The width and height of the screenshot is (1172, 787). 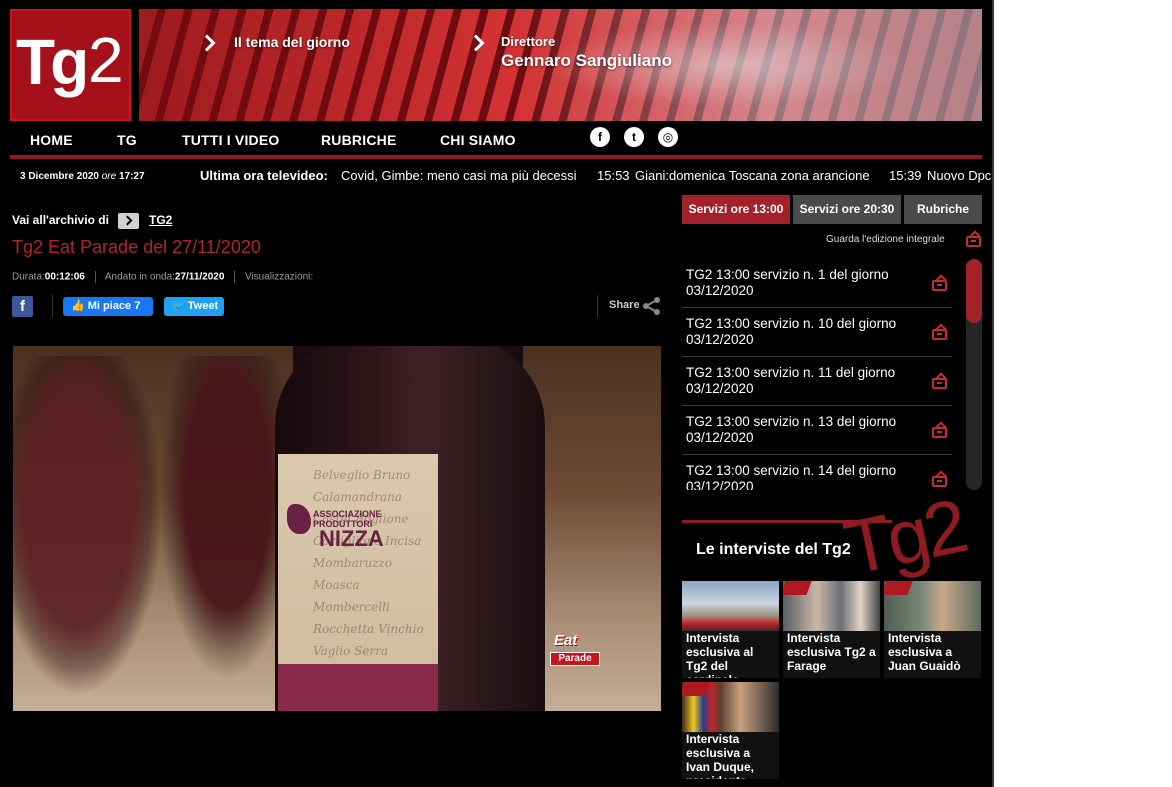 What do you see at coordinates (613, 175) in the screenshot?
I see `ticker-item-time: 15:53` at bounding box center [613, 175].